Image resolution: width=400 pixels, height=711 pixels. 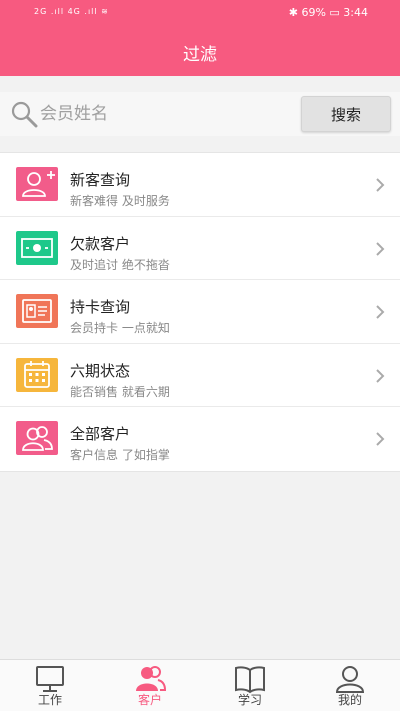 I want to click on monitor-icon, so click(x=50, y=679).